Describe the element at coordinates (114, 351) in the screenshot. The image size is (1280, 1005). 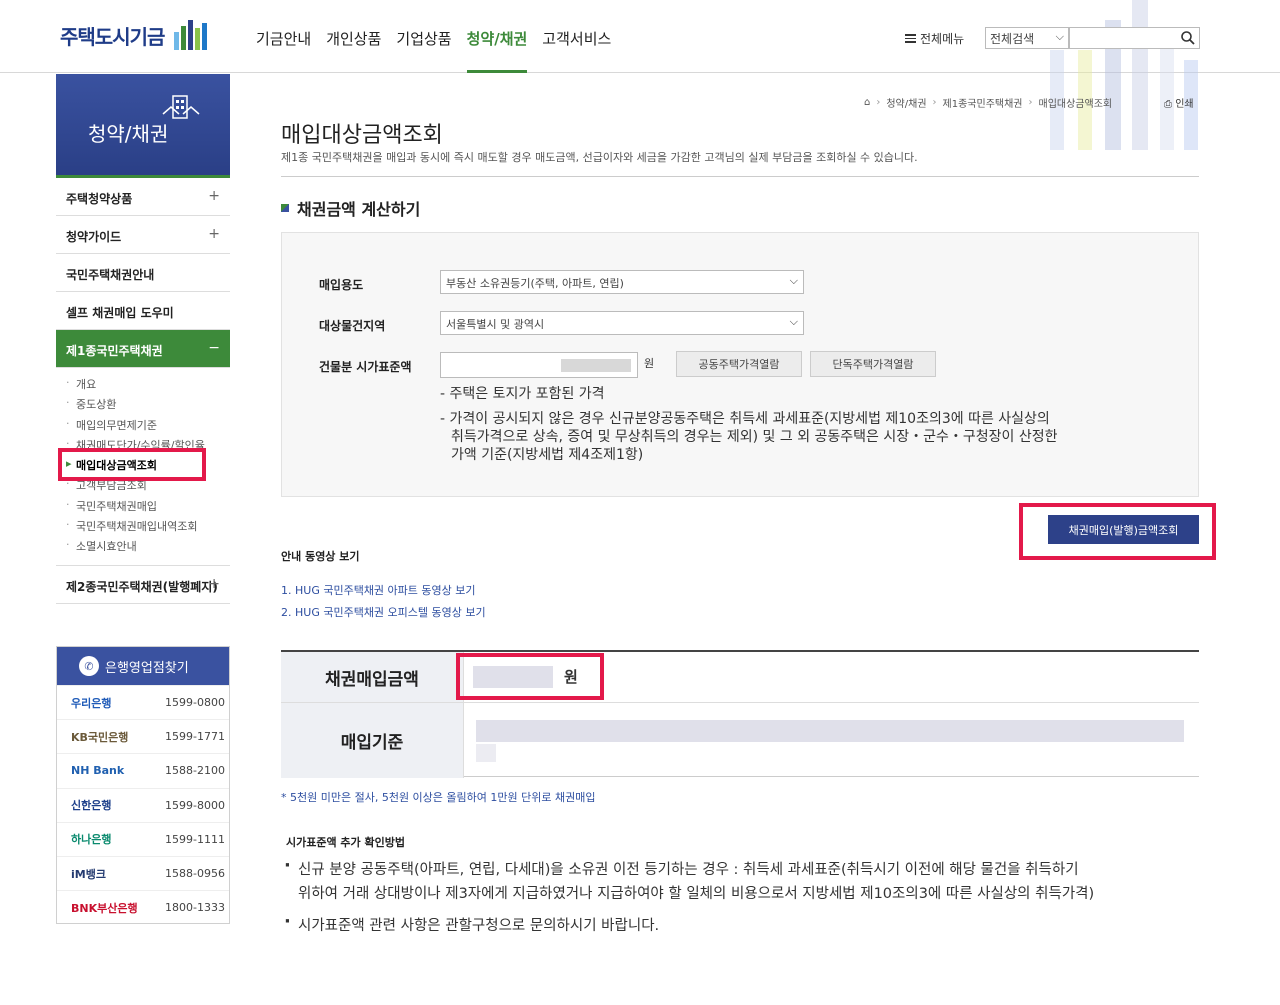
I see `sidebar-item-label: 제1종국민주택채권` at that location.